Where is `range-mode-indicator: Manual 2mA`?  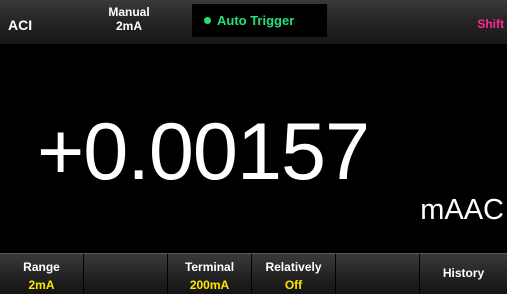
range-mode-indicator: Manual 2mA is located at coordinates (129, 19).